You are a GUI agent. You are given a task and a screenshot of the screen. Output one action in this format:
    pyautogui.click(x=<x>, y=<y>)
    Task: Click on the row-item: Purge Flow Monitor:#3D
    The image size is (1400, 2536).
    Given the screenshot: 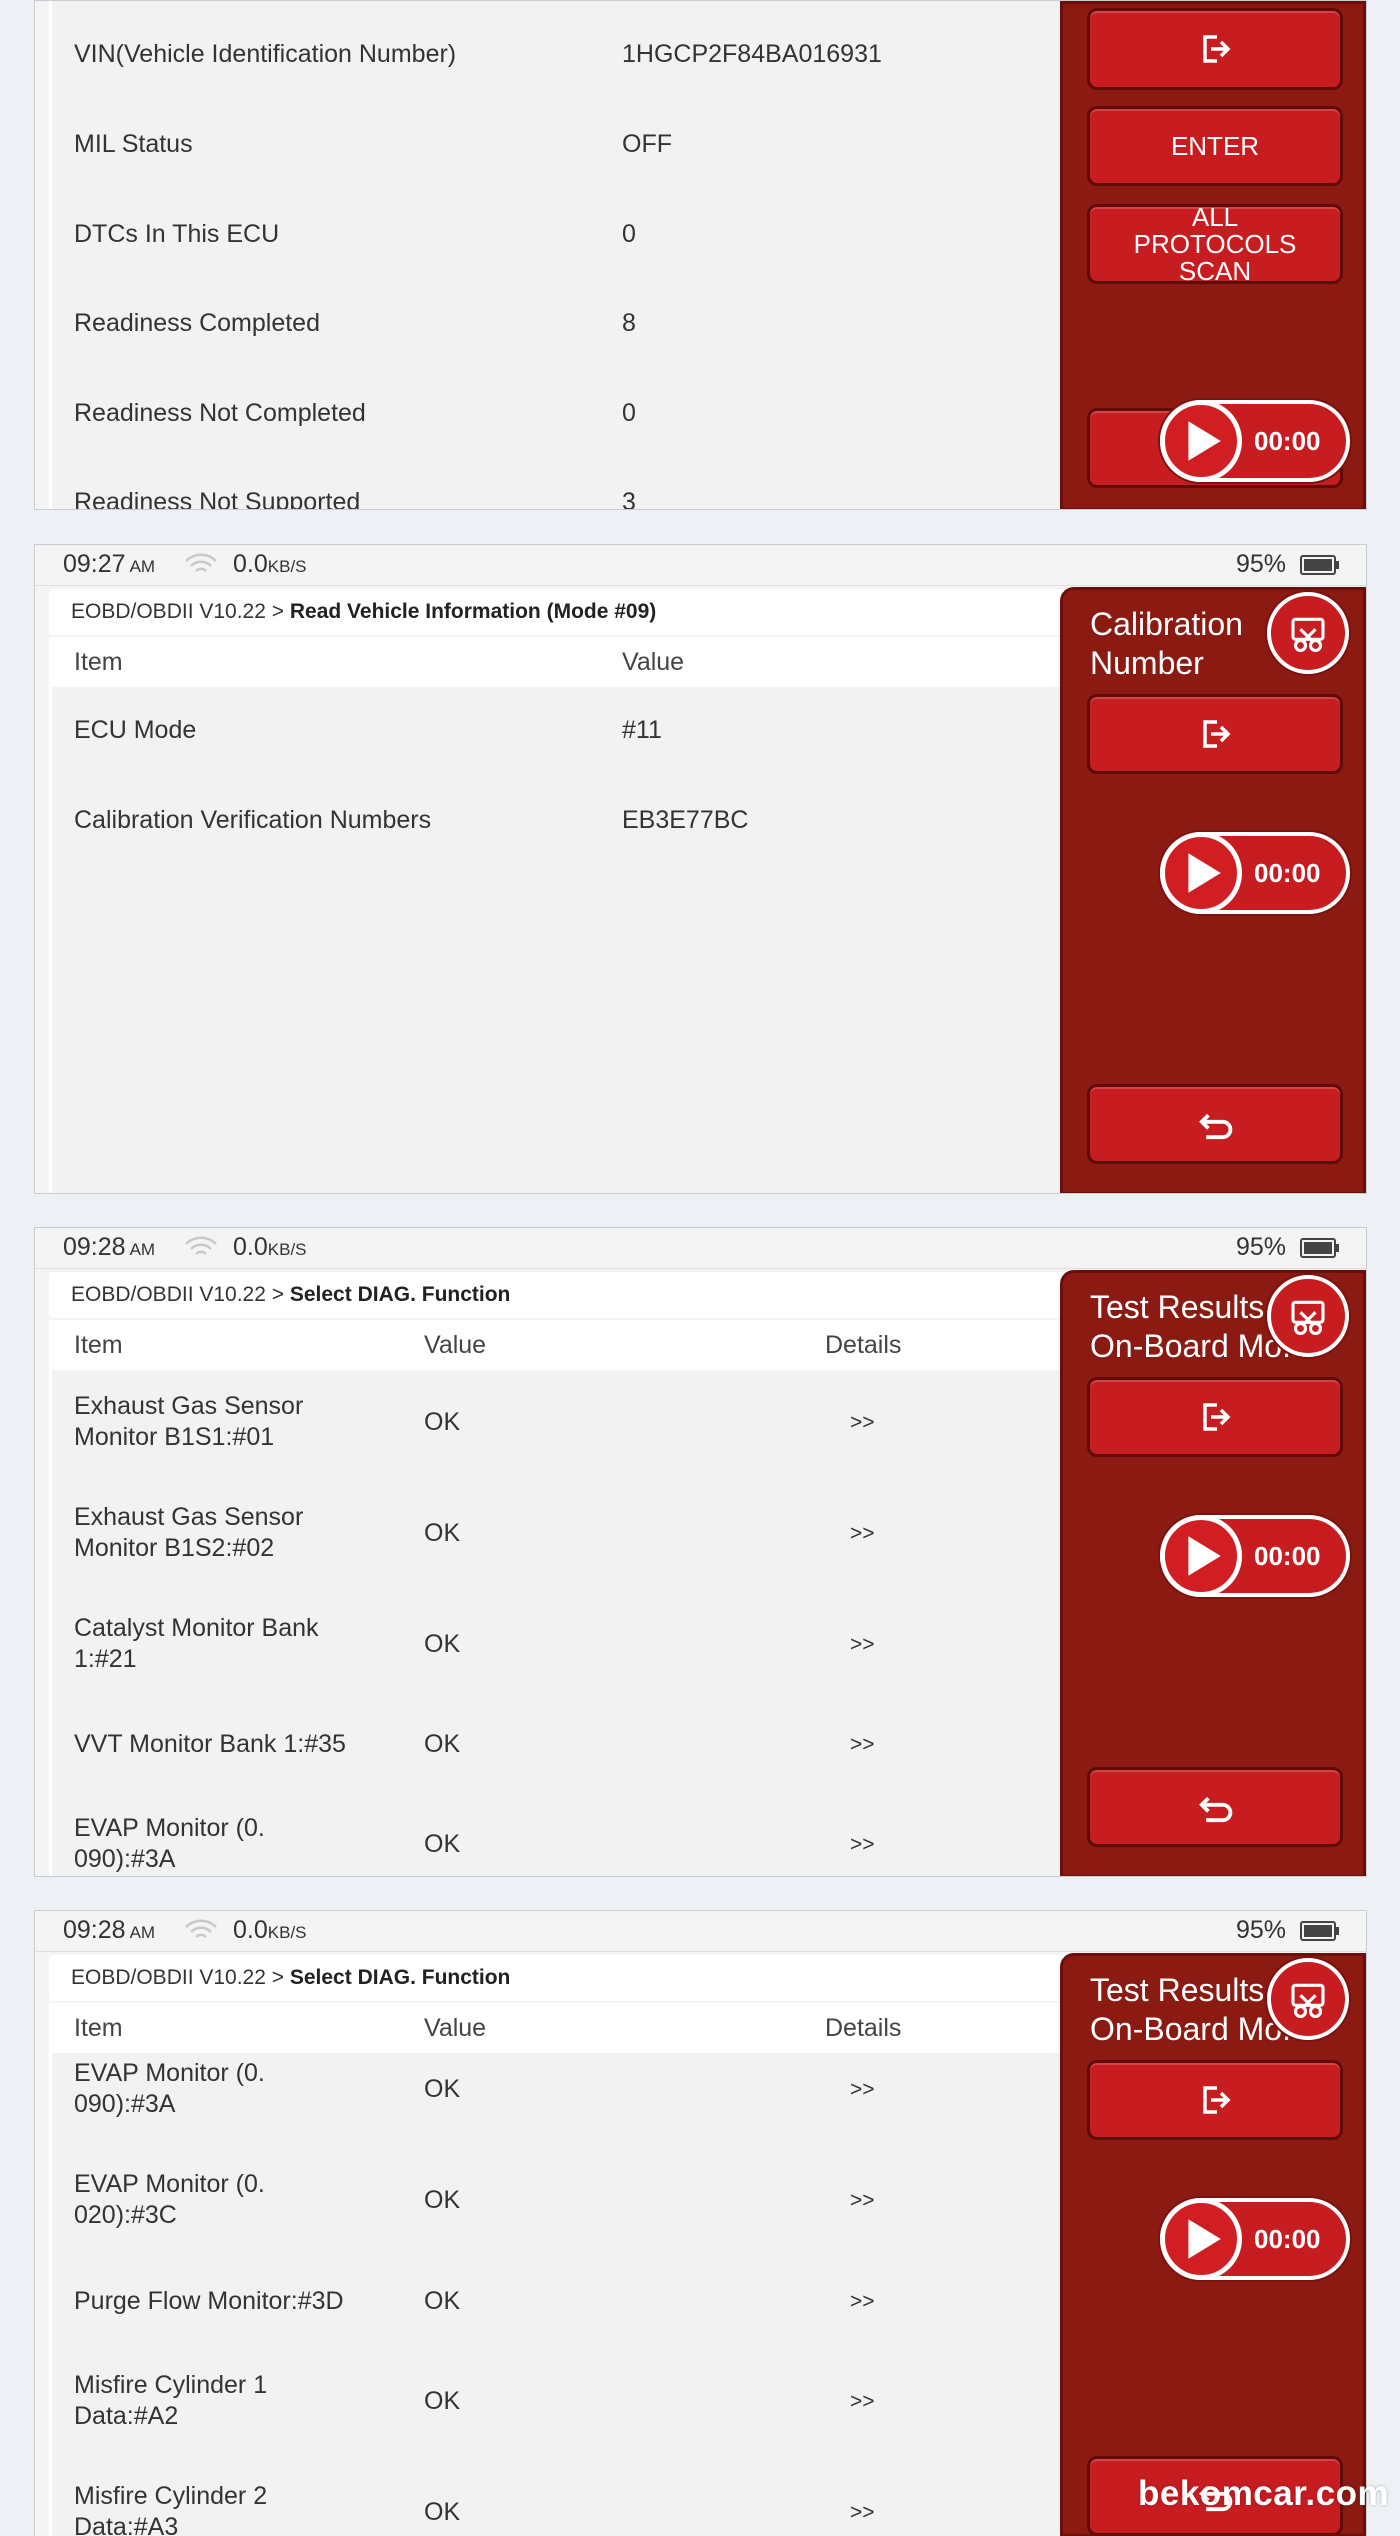 What is the action you would take?
    pyautogui.click(x=209, y=2301)
    